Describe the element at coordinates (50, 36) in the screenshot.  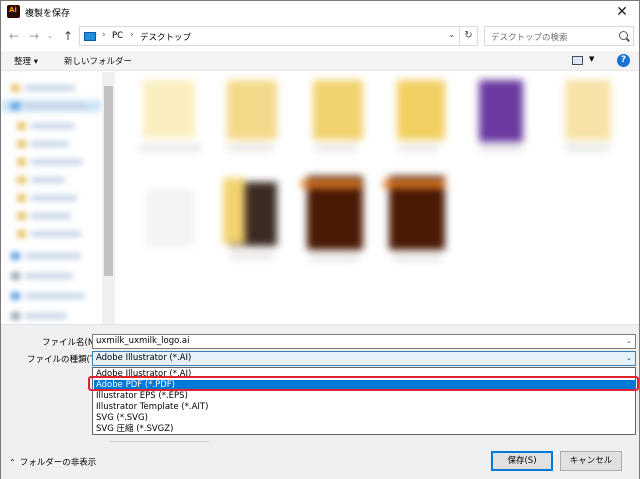
I see `recent-locations-chevron-icon: ⌄` at that location.